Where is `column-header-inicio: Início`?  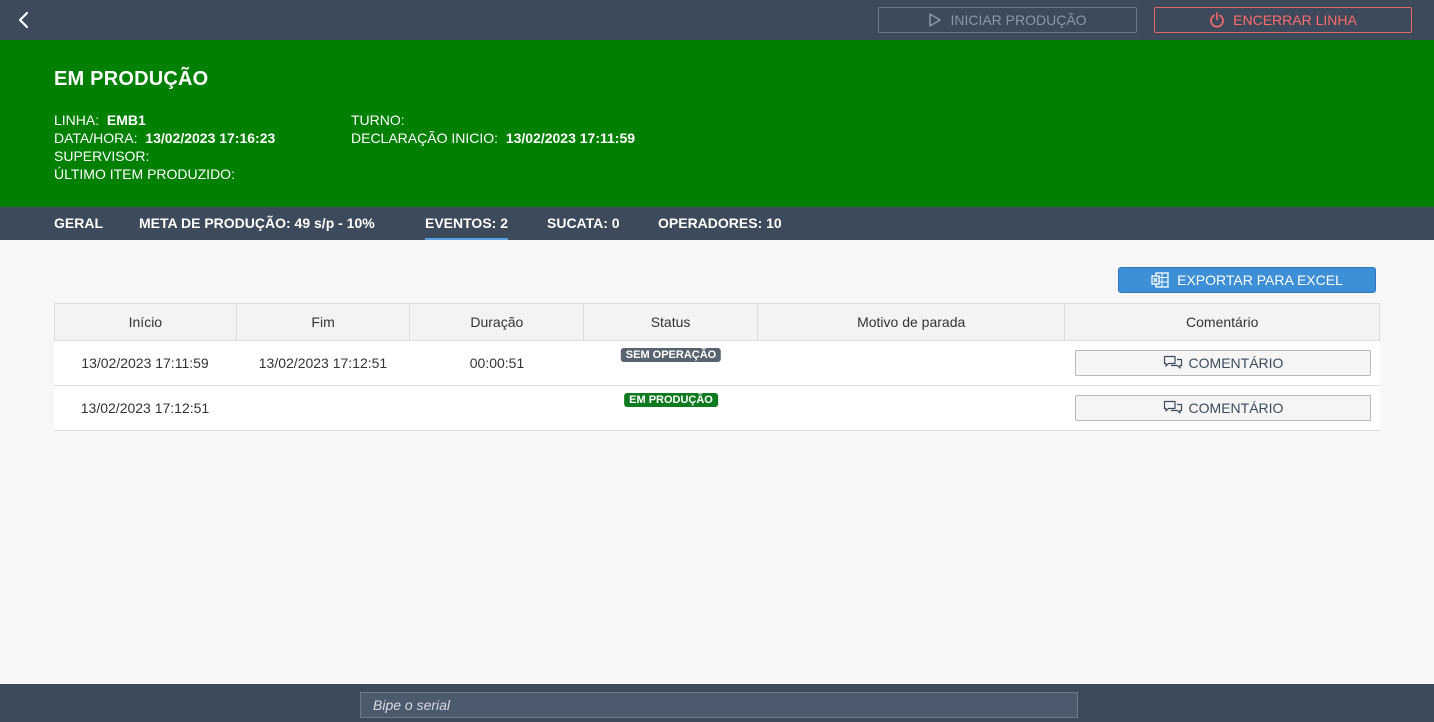
column-header-inicio: Início is located at coordinates (146, 322).